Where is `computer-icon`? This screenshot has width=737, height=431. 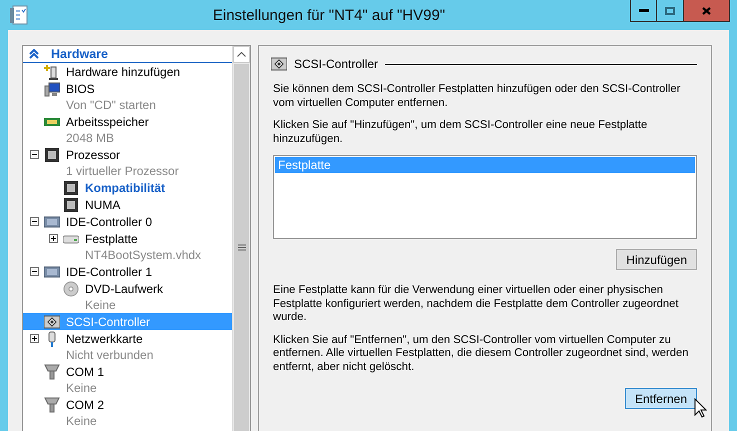
computer-icon is located at coordinates (52, 88).